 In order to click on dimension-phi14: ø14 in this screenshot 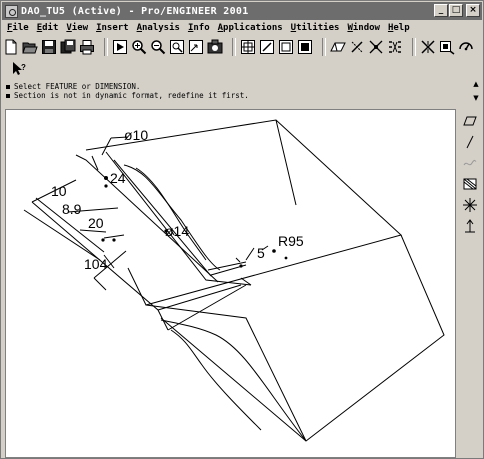, I will do `click(177, 231)`.